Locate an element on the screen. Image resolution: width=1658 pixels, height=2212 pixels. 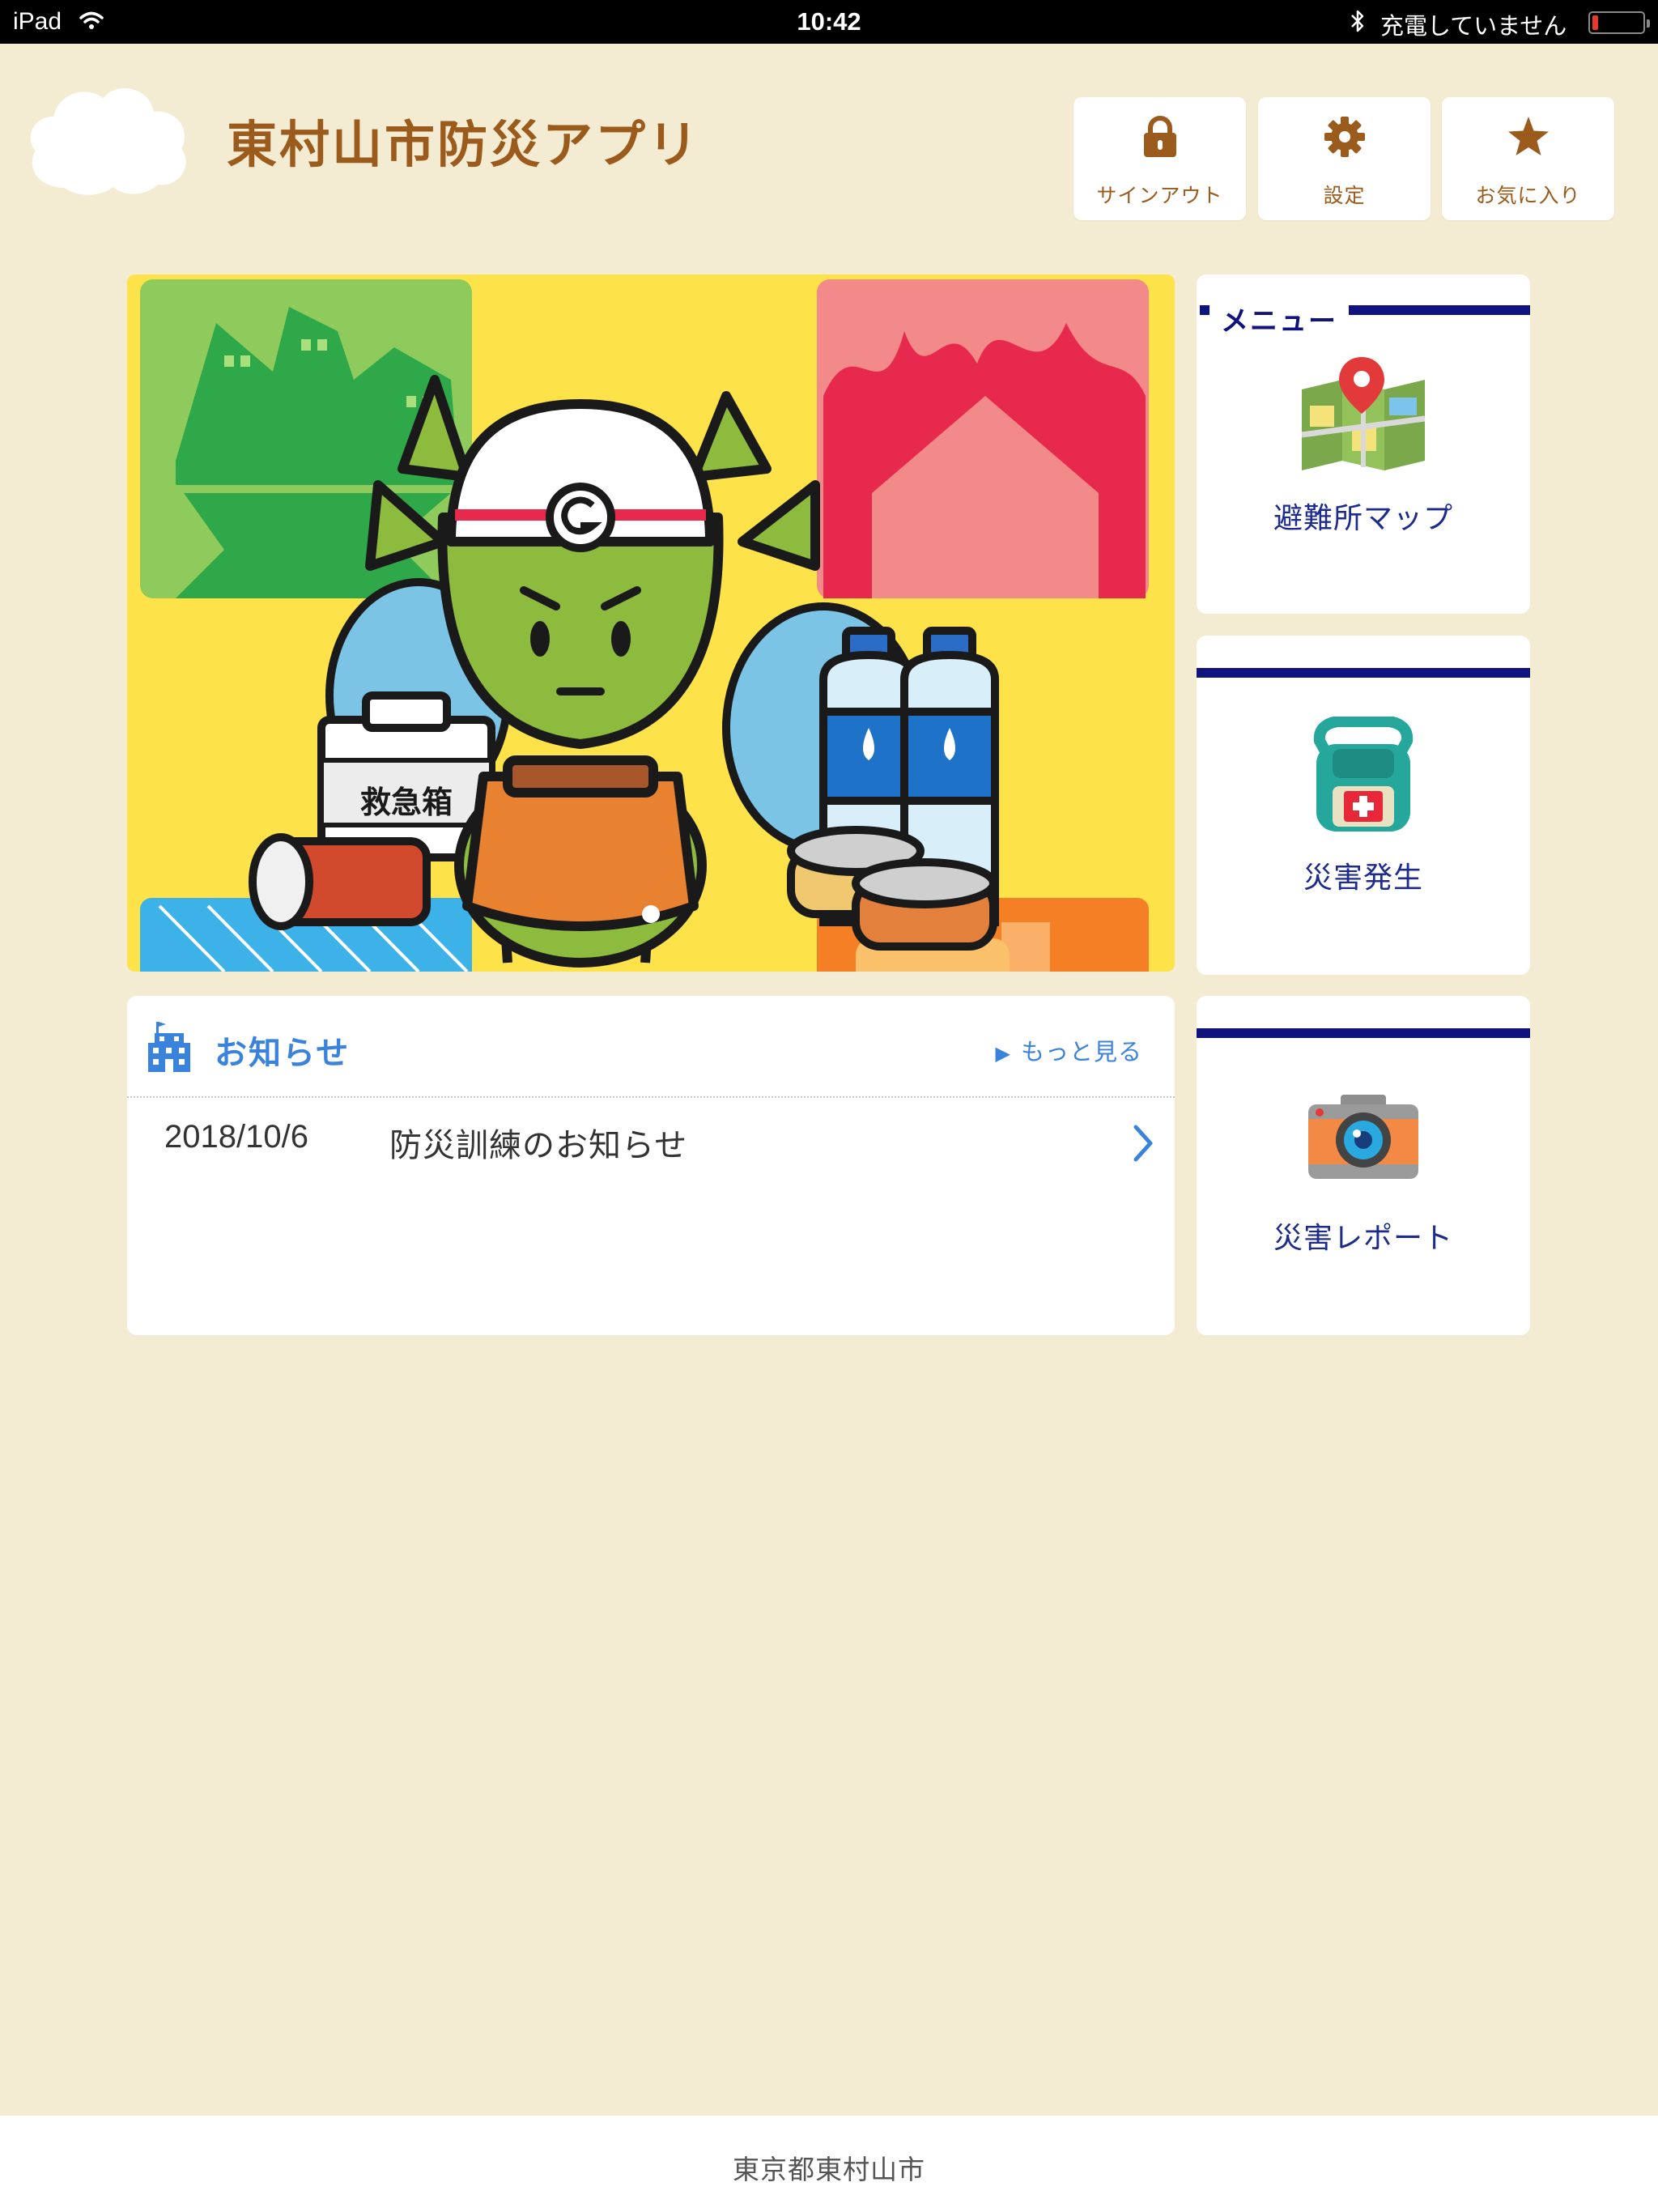
chevron-right-icon is located at coordinates (1143, 1144).